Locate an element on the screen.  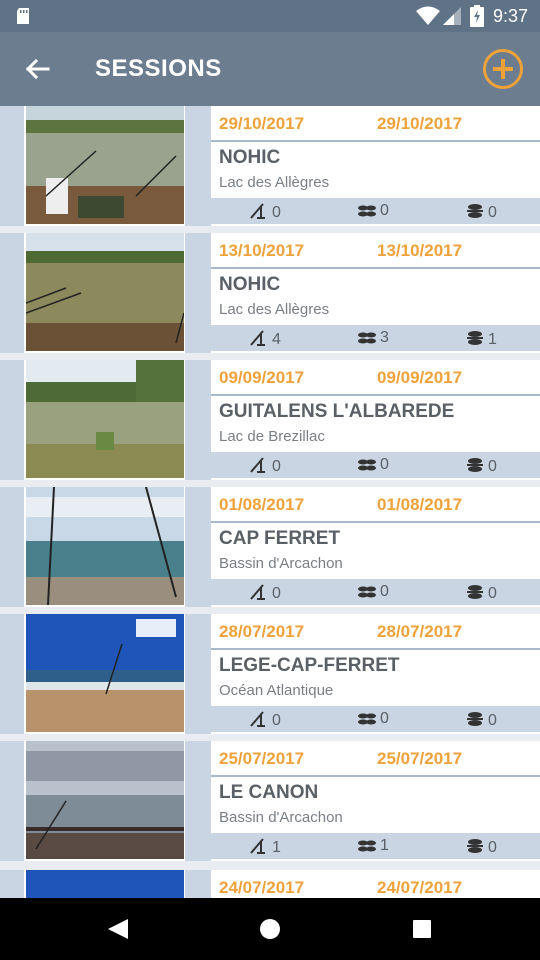
date-row: 29/10/2017 29/10/2017 is located at coordinates (375, 124).